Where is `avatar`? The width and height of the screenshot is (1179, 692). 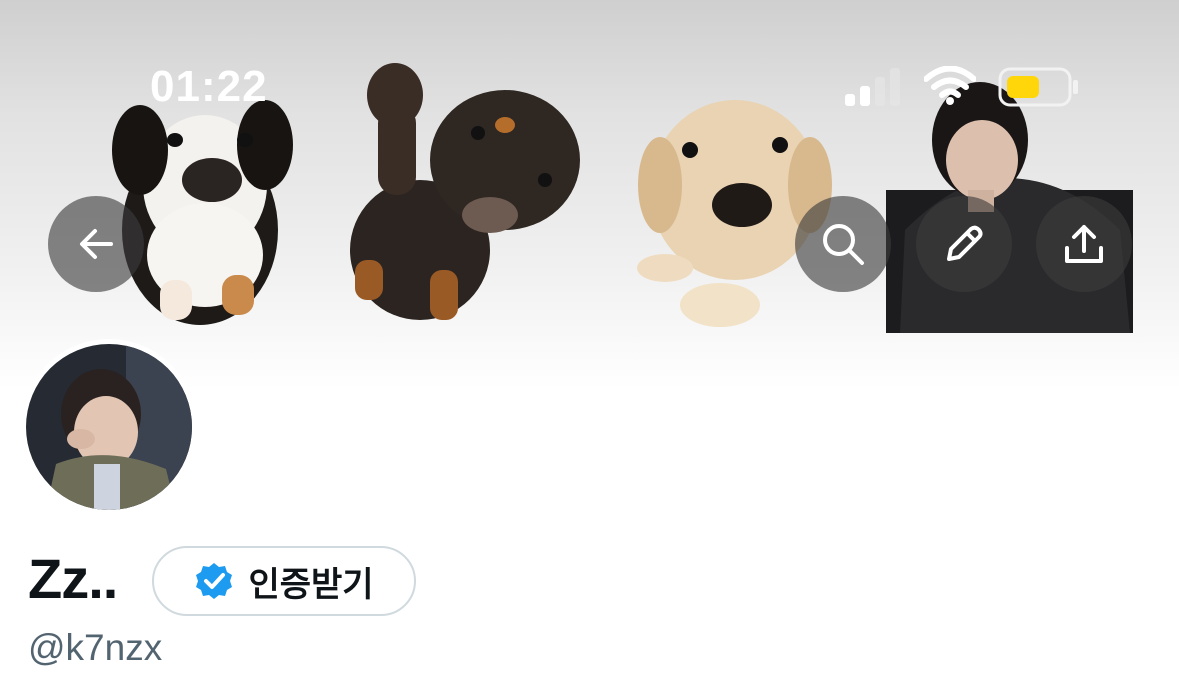
avatar is located at coordinates (109, 427).